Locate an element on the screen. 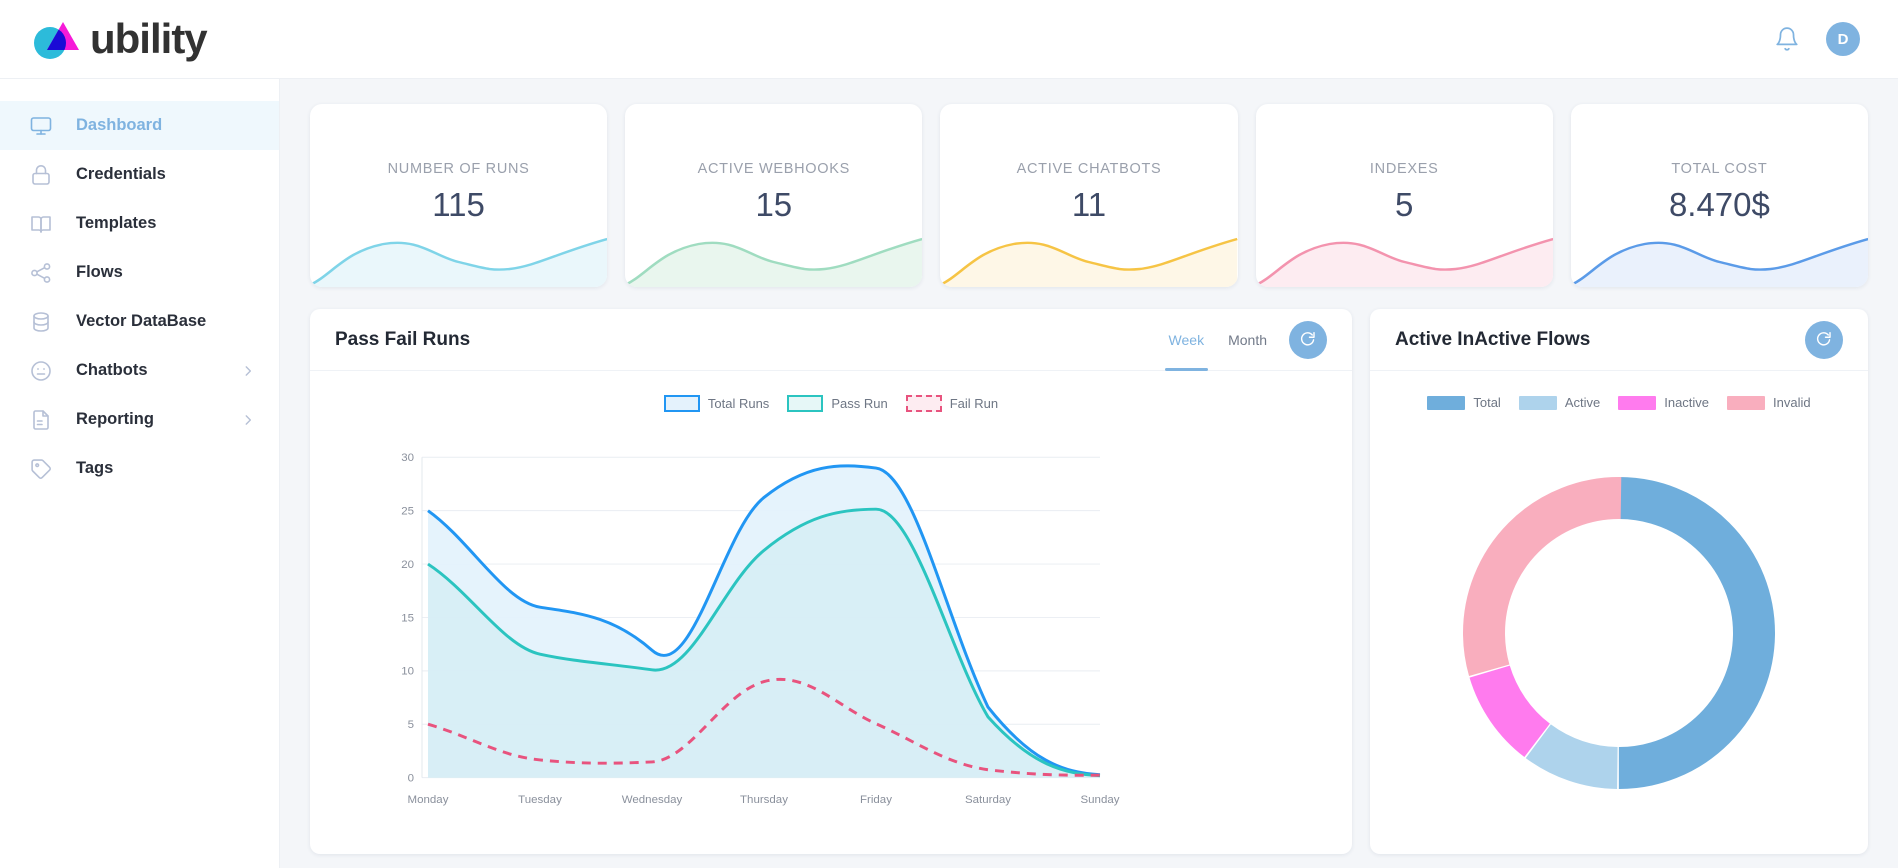  stat-card-total-cost: TOTAL COST 8.470$ is located at coordinates (1719, 195).